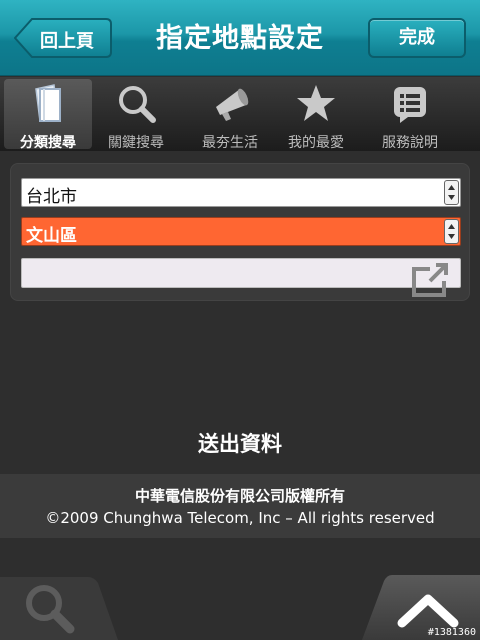  What do you see at coordinates (430, 279) in the screenshot?
I see `external-open-icon` at bounding box center [430, 279].